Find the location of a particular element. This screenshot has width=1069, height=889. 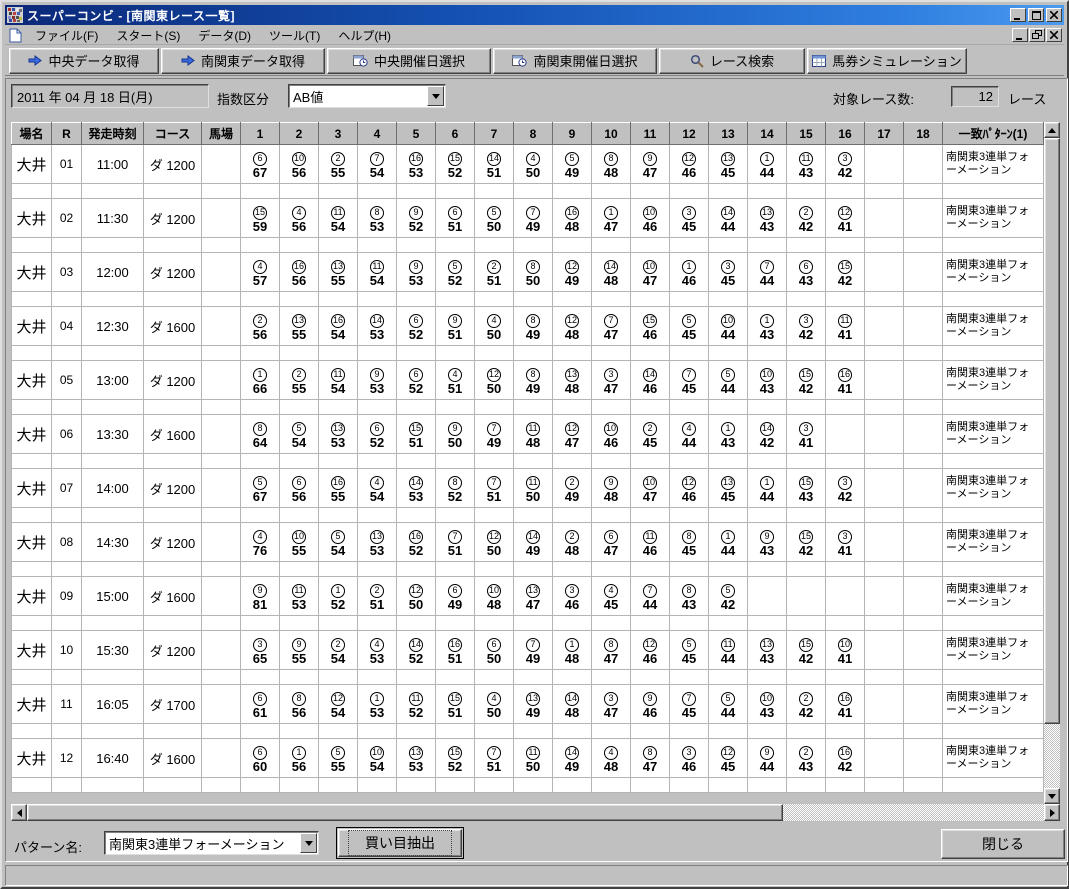

race-no-cell: 12 is located at coordinates (66, 758).